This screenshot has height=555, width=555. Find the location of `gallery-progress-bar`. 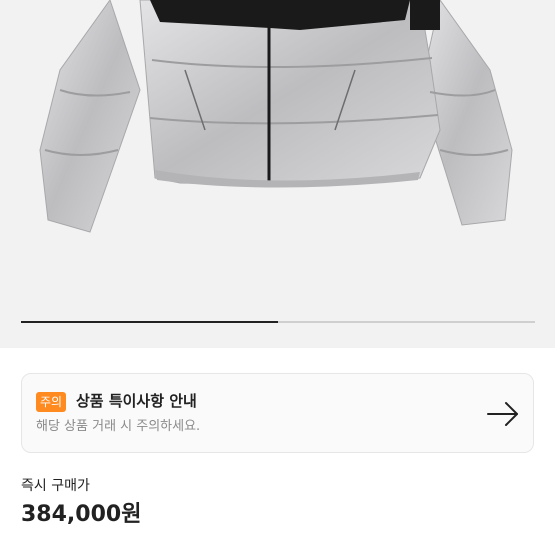

gallery-progress-bar is located at coordinates (278, 322).